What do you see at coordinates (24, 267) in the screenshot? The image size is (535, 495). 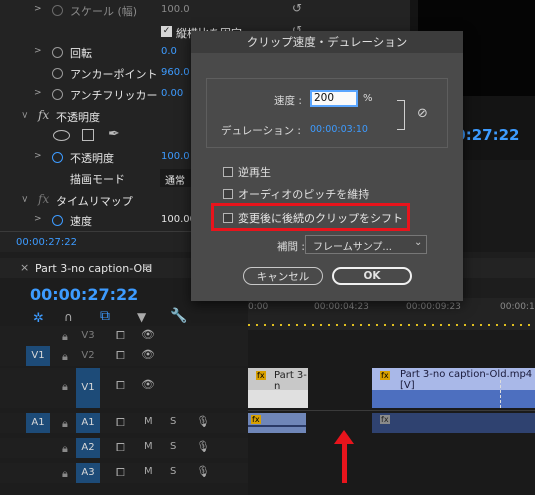 I see `close-icon: ×` at bounding box center [24, 267].